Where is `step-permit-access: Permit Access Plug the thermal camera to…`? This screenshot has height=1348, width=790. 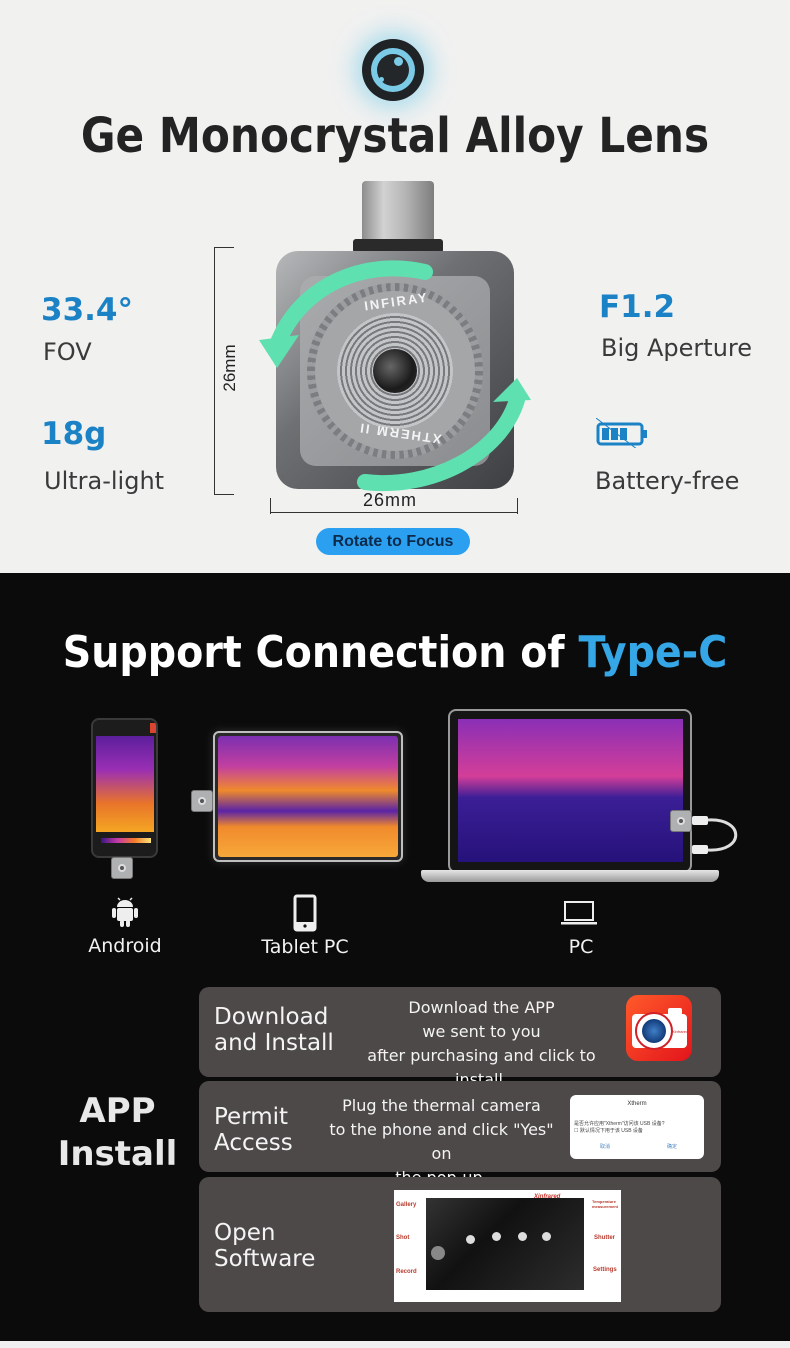 step-permit-access: Permit Access Plug the thermal camera to… is located at coordinates (460, 1134).